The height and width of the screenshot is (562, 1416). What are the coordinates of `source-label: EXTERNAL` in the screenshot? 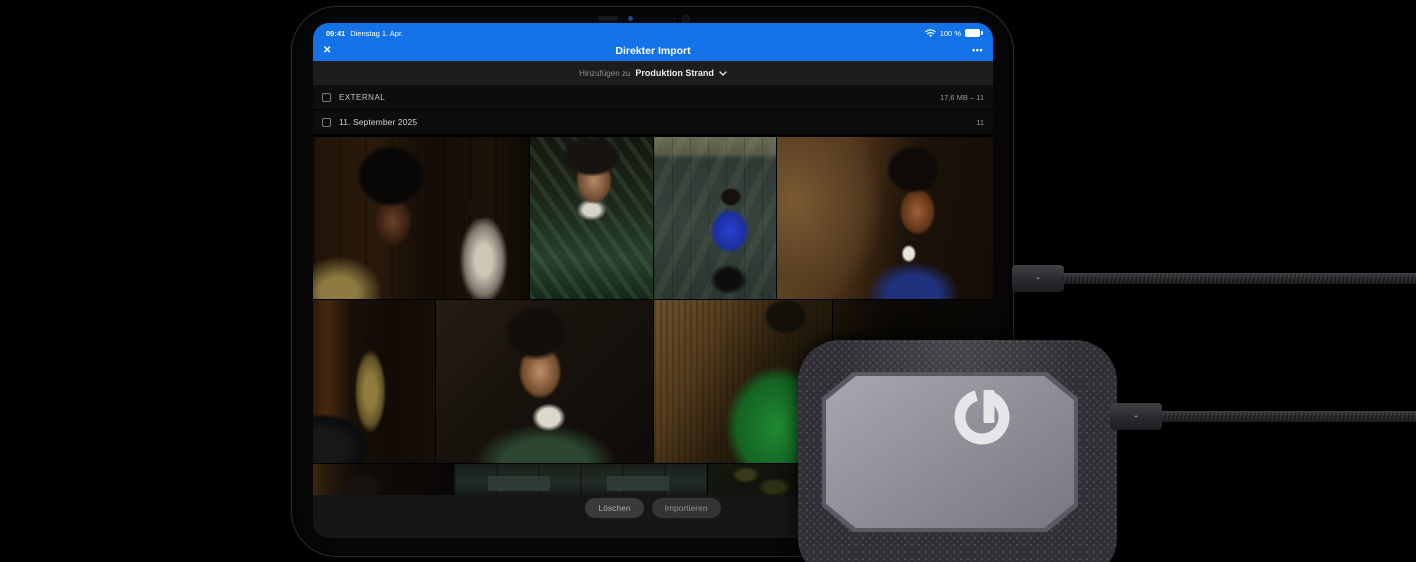 It's located at (362, 97).